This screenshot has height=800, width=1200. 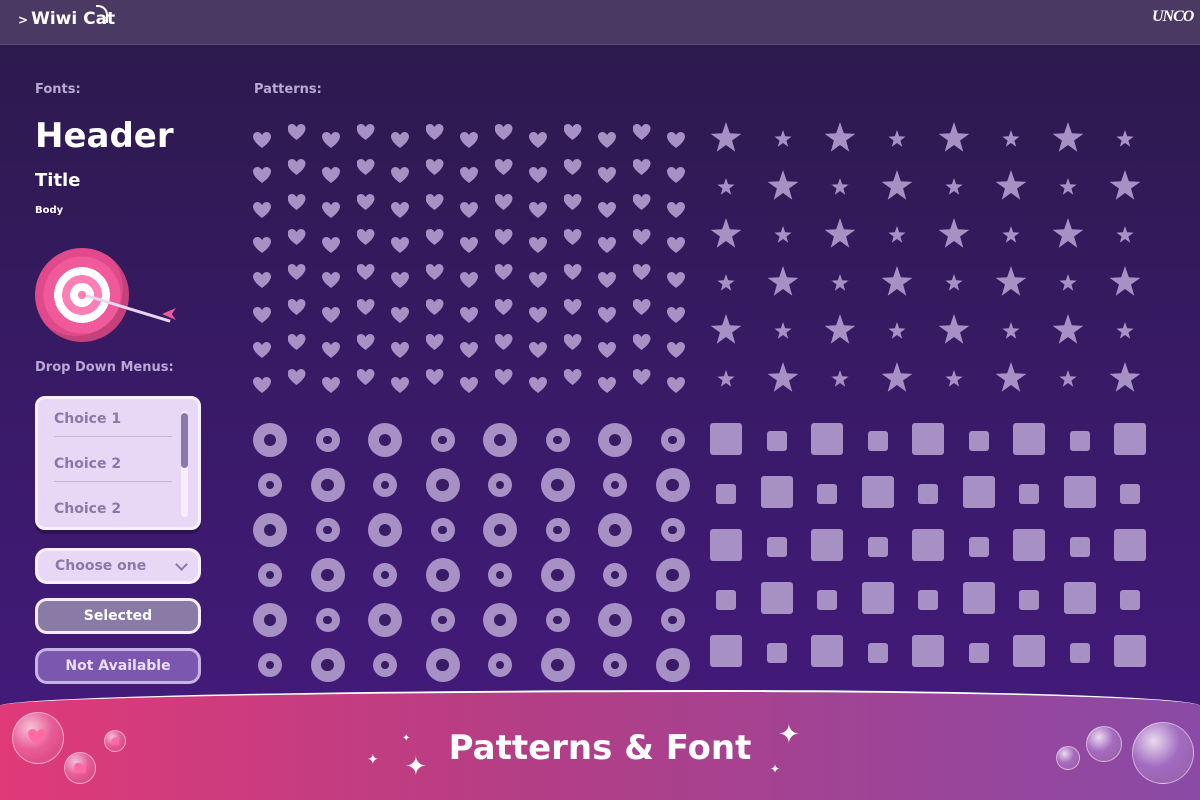 What do you see at coordinates (113, 424) in the screenshot?
I see `dropdown-list-item: Choice 1` at bounding box center [113, 424].